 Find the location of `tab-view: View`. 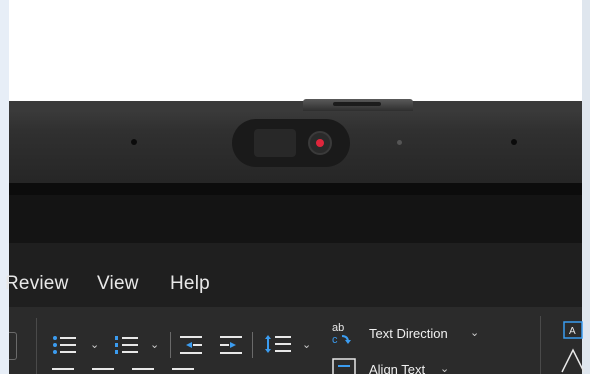

tab-view: View is located at coordinates (118, 284).